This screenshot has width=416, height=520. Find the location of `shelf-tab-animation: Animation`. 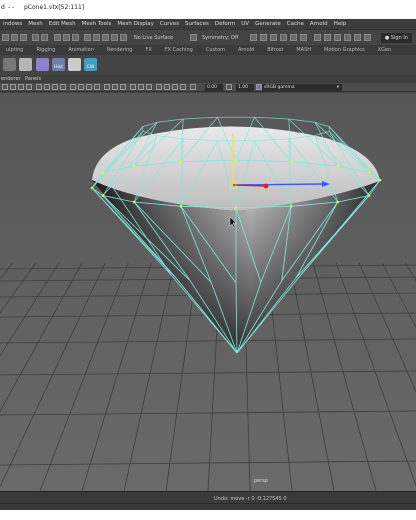

shelf-tab-animation: Animation is located at coordinates (81, 50).